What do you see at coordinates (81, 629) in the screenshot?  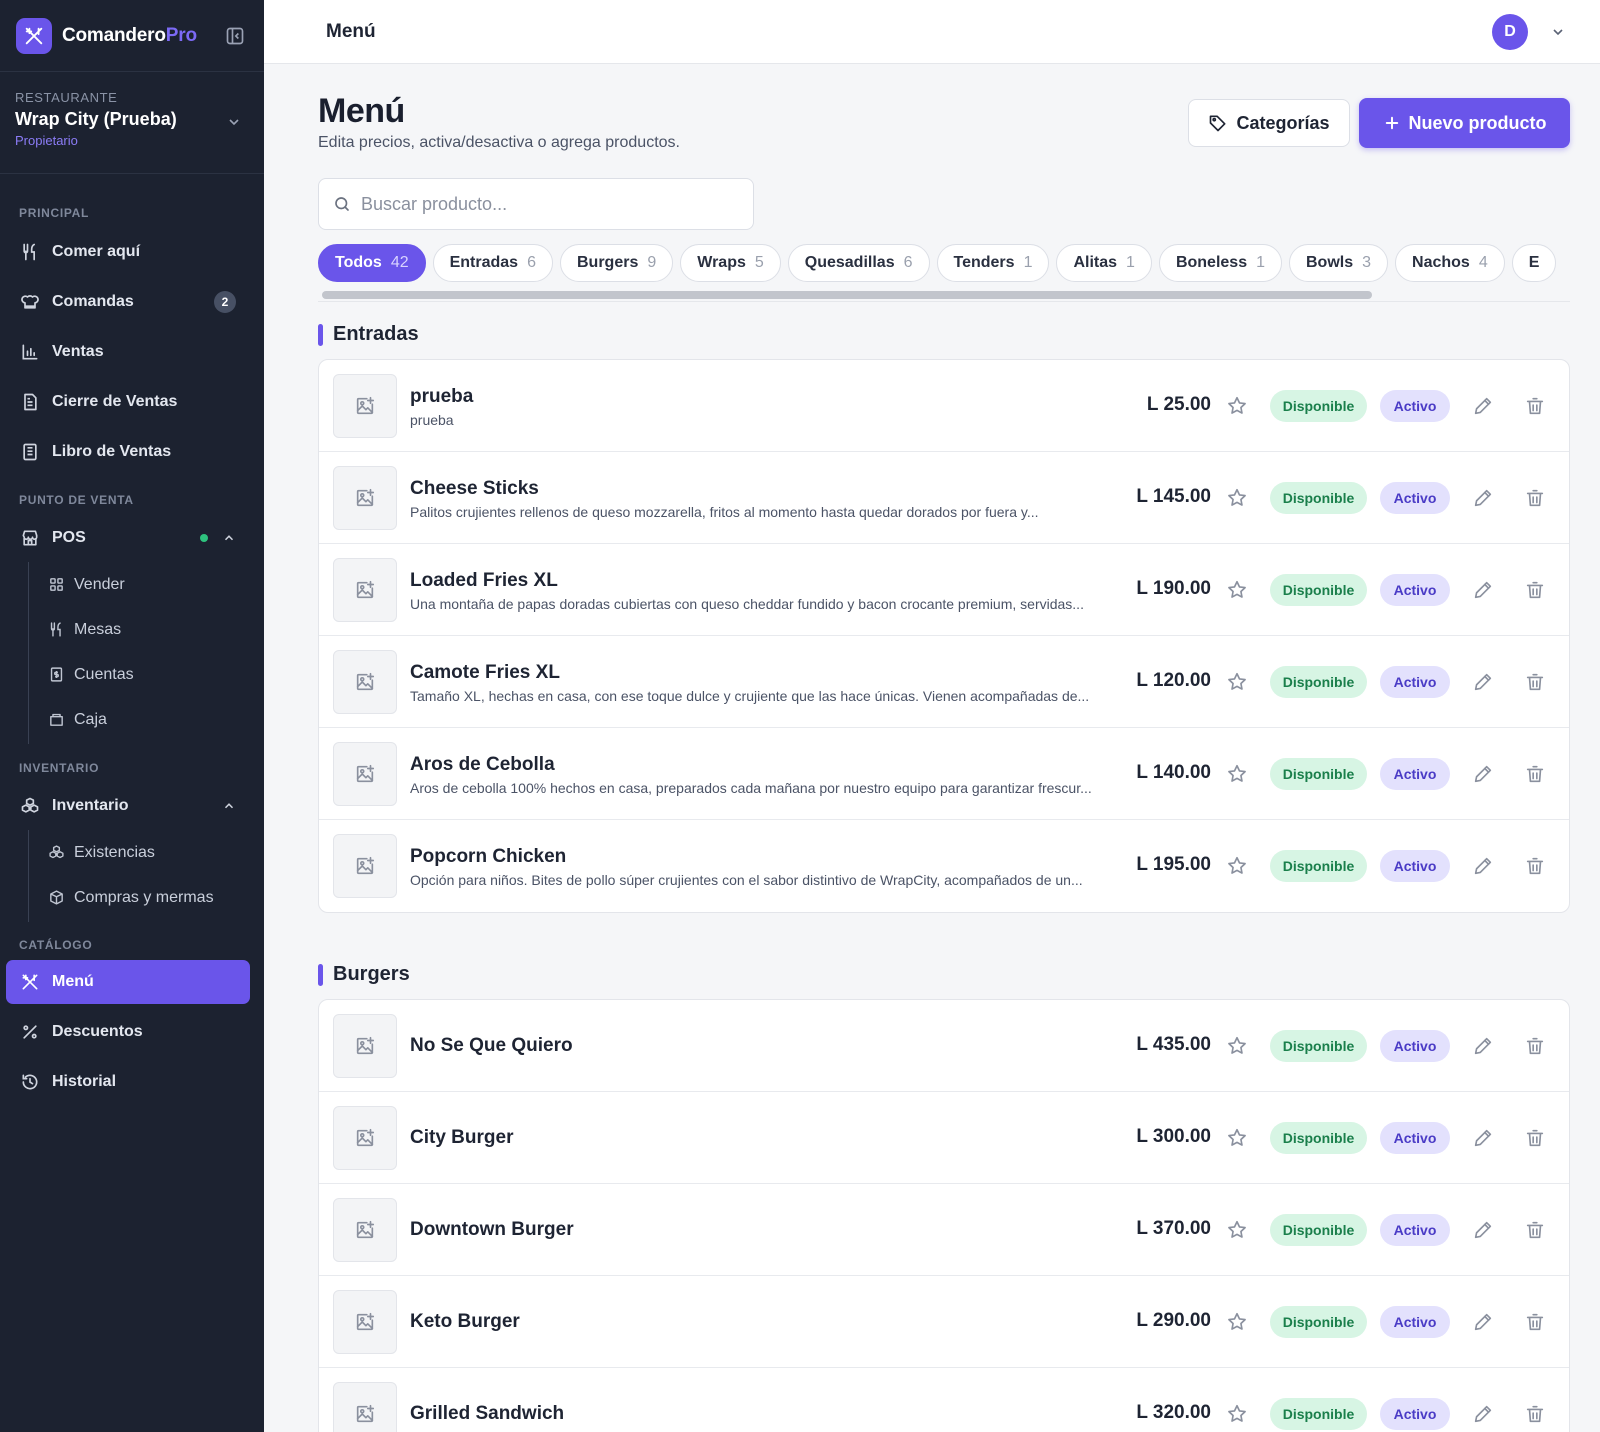 I see `sidebar-item-mesas: Mesas` at bounding box center [81, 629].